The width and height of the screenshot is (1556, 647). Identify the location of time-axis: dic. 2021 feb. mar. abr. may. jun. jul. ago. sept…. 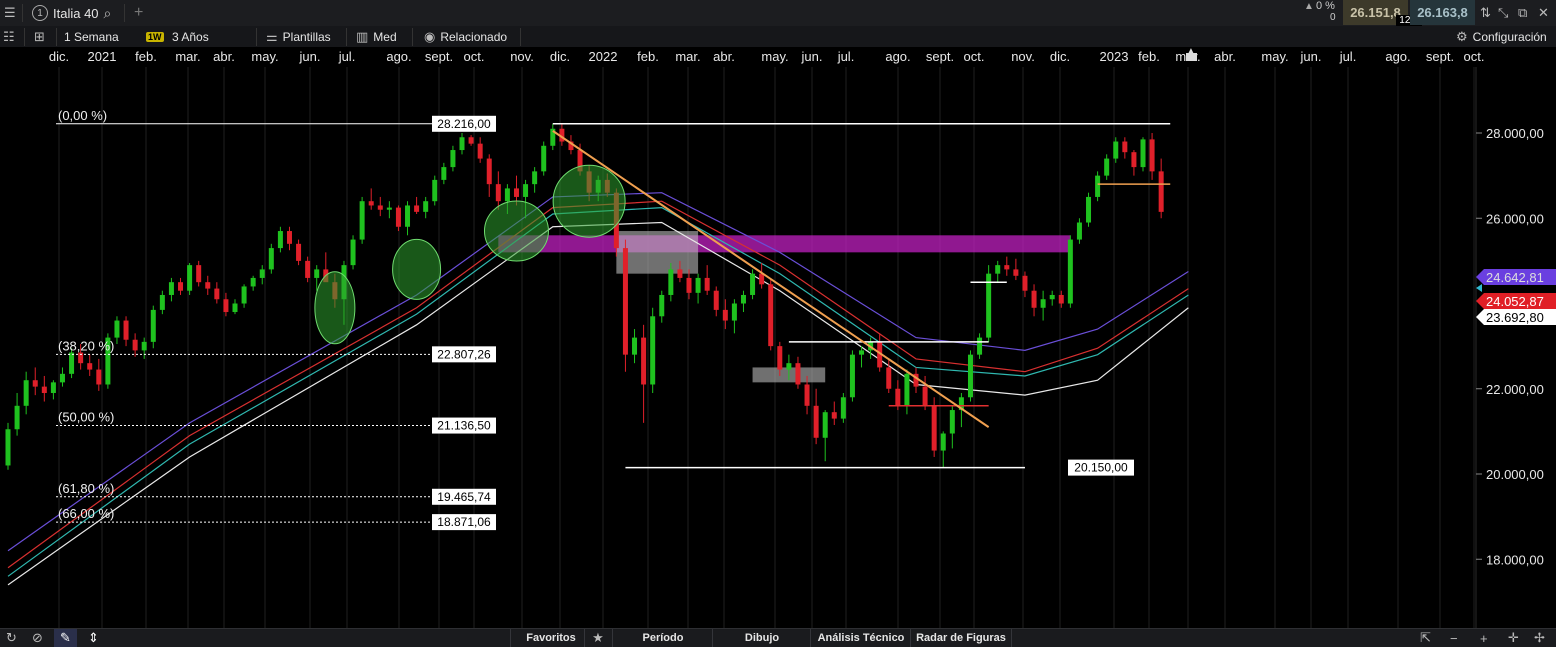
(778, 57).